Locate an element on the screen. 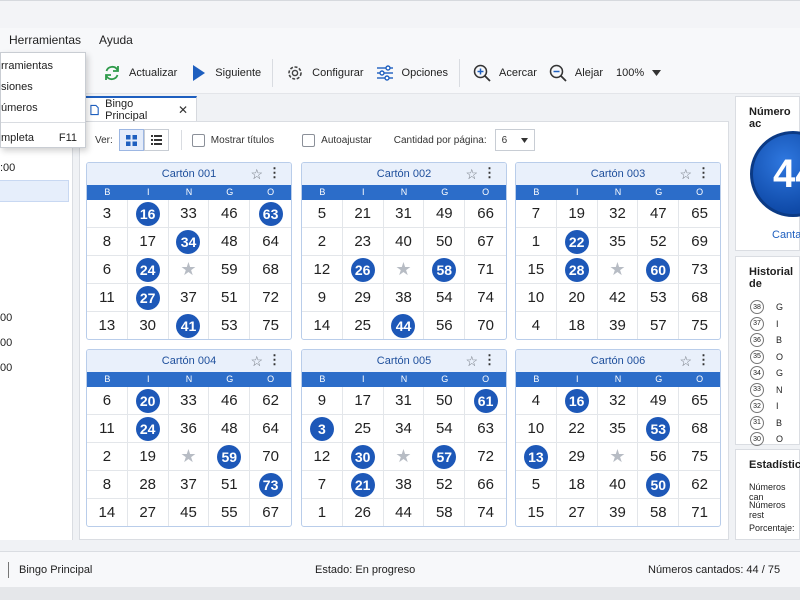  marked-number-cell: 22 is located at coordinates (577, 242).